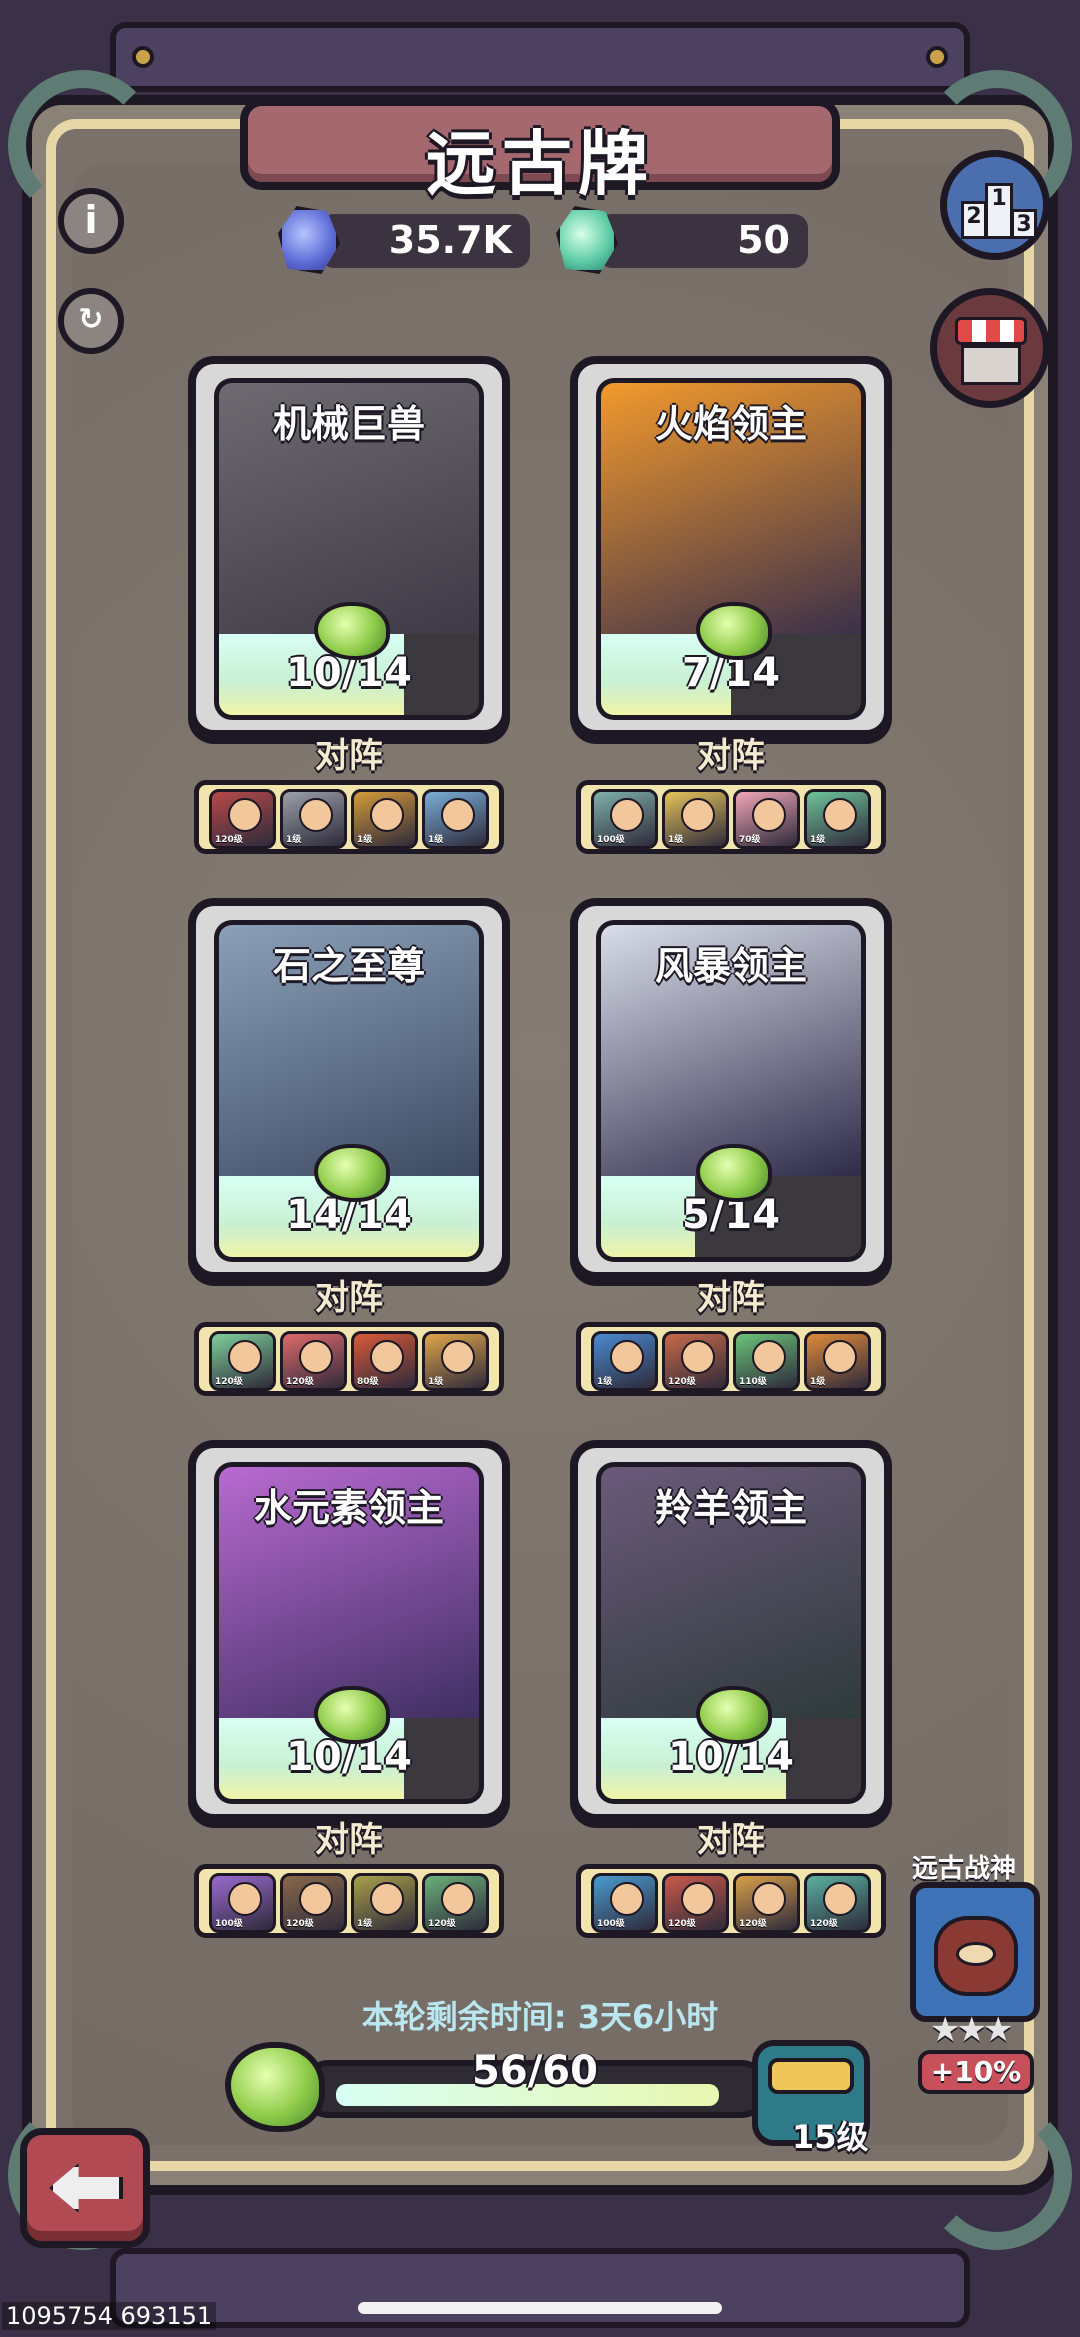 The image size is (1080, 2337). Describe the element at coordinates (964, 1869) in the screenshot. I see `ancient-god-title: 远古战神` at that location.